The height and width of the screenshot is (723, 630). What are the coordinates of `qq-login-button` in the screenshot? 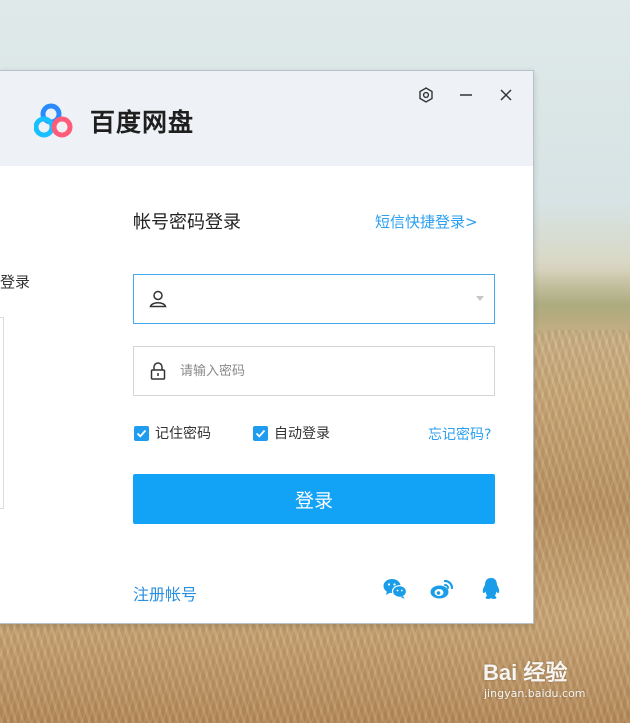 It's located at (491, 589).